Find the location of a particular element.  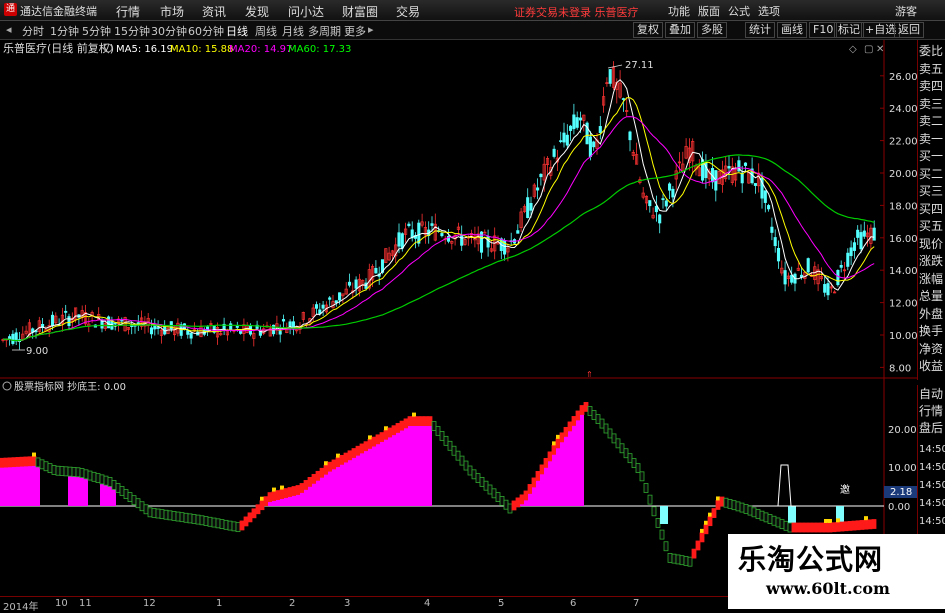

tab-60min: 60分钟 is located at coordinates (206, 31).